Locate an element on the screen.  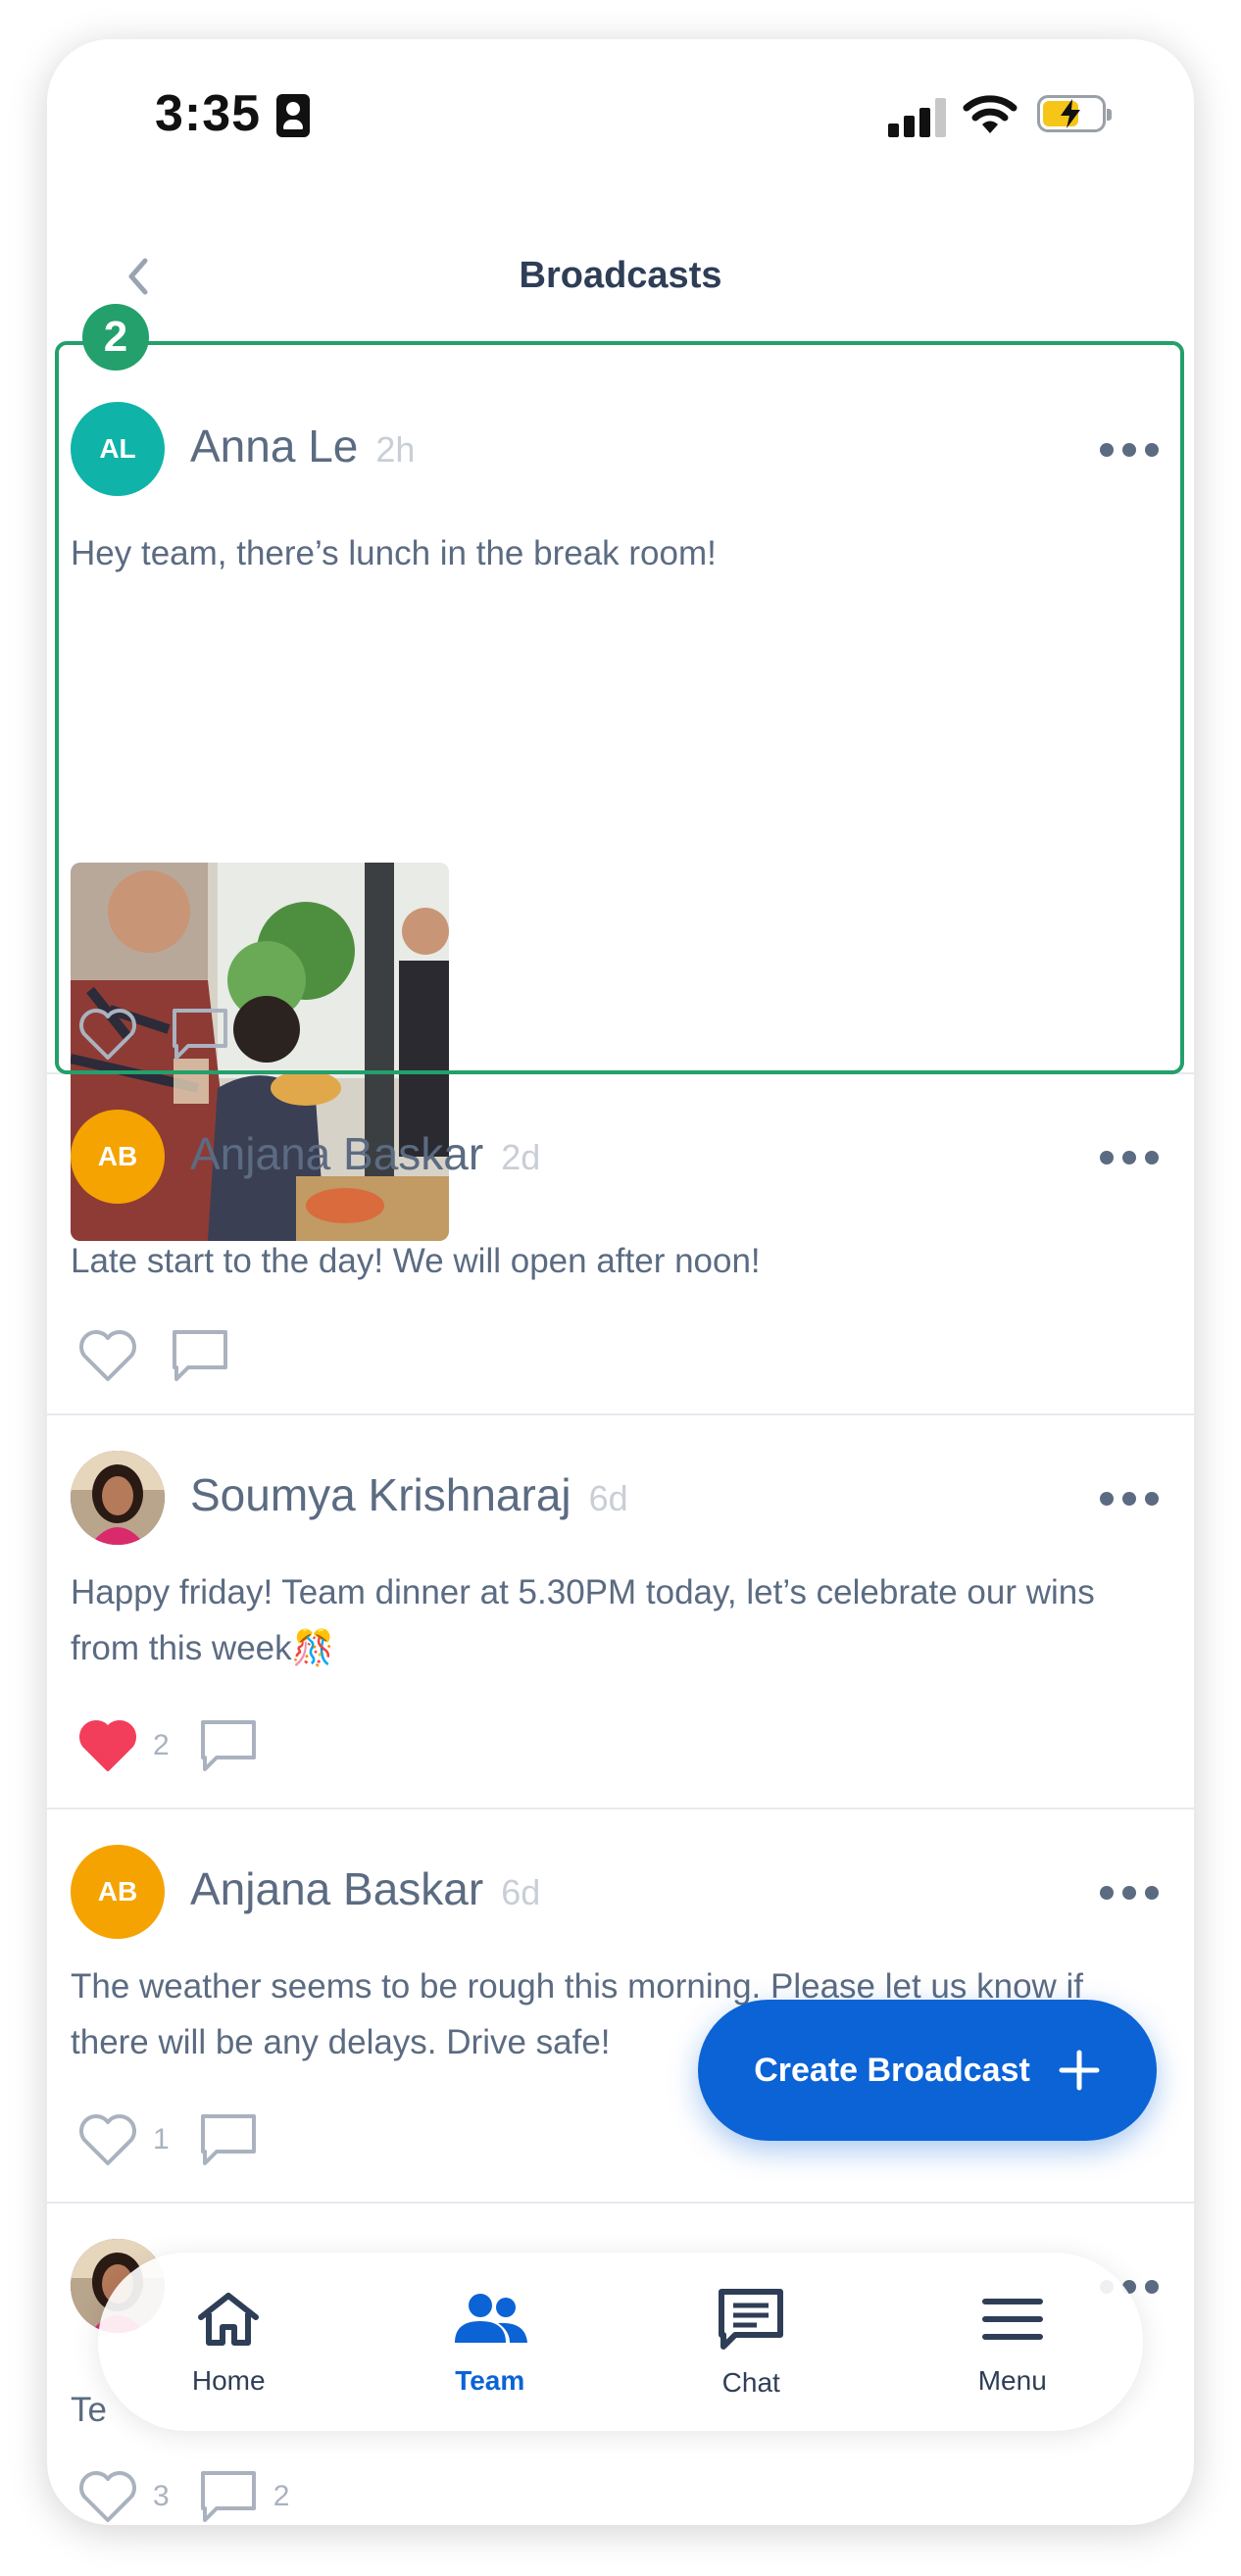
post-actions: 3 2 is located at coordinates (196, 2493).